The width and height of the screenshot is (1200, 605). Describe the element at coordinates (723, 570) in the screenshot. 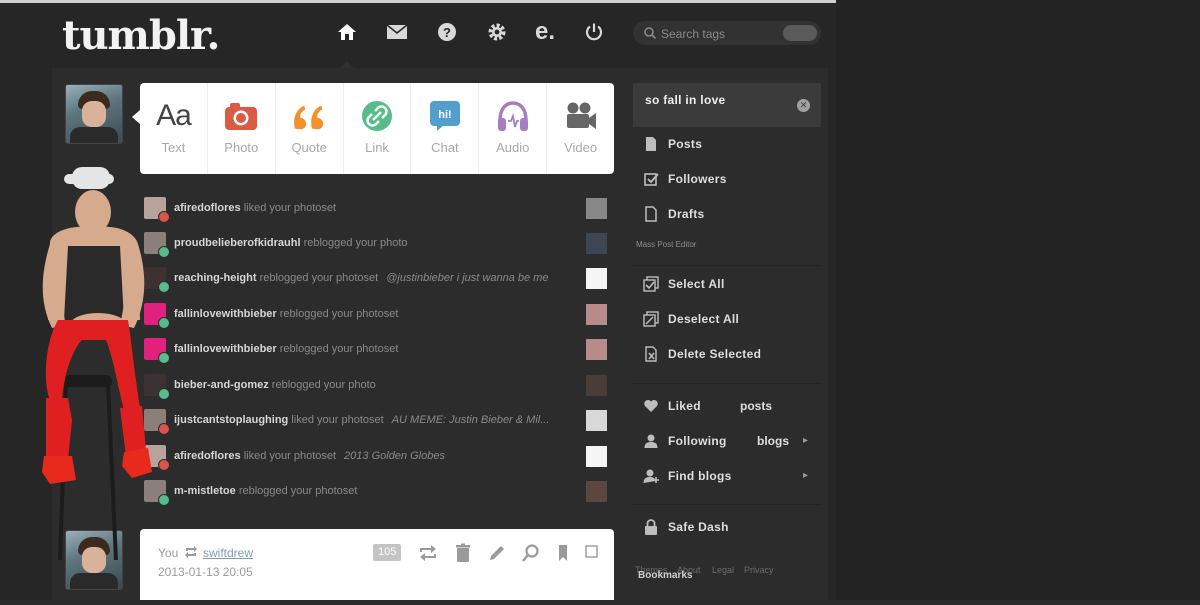

I see `footer-link-legal: Legal` at that location.